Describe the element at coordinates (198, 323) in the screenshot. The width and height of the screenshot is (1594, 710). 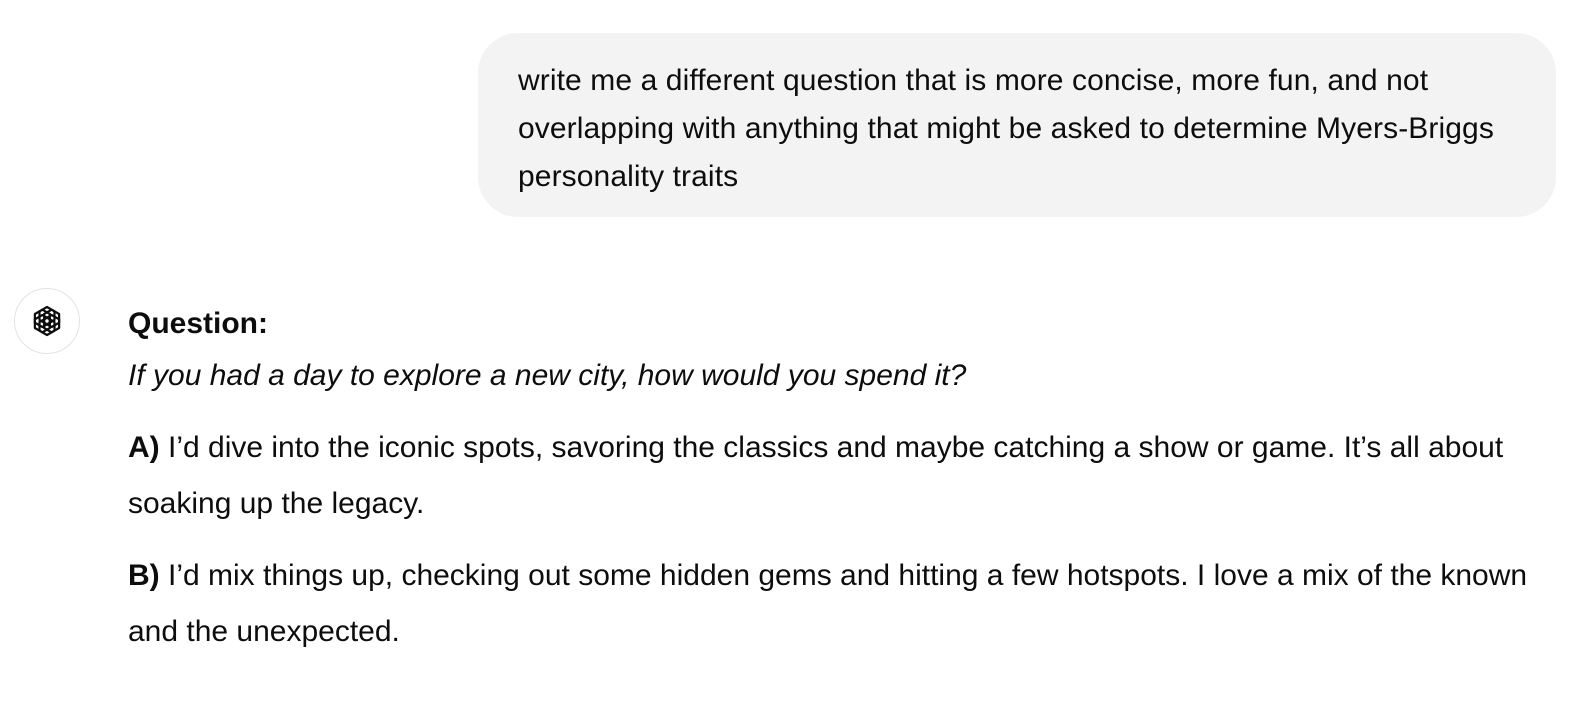
I see `question-heading: Question:` at that location.